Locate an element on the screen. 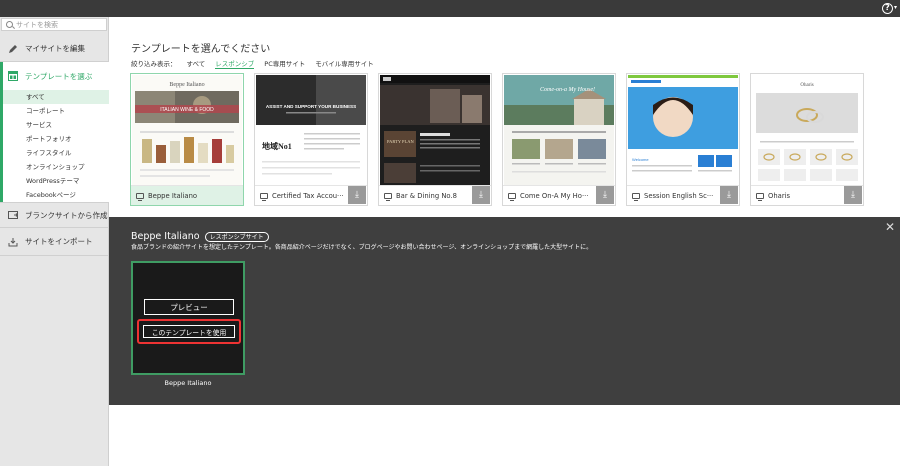 This screenshot has height=466, width=900. thumb-title: PARTY PLAN is located at coordinates (401, 141).